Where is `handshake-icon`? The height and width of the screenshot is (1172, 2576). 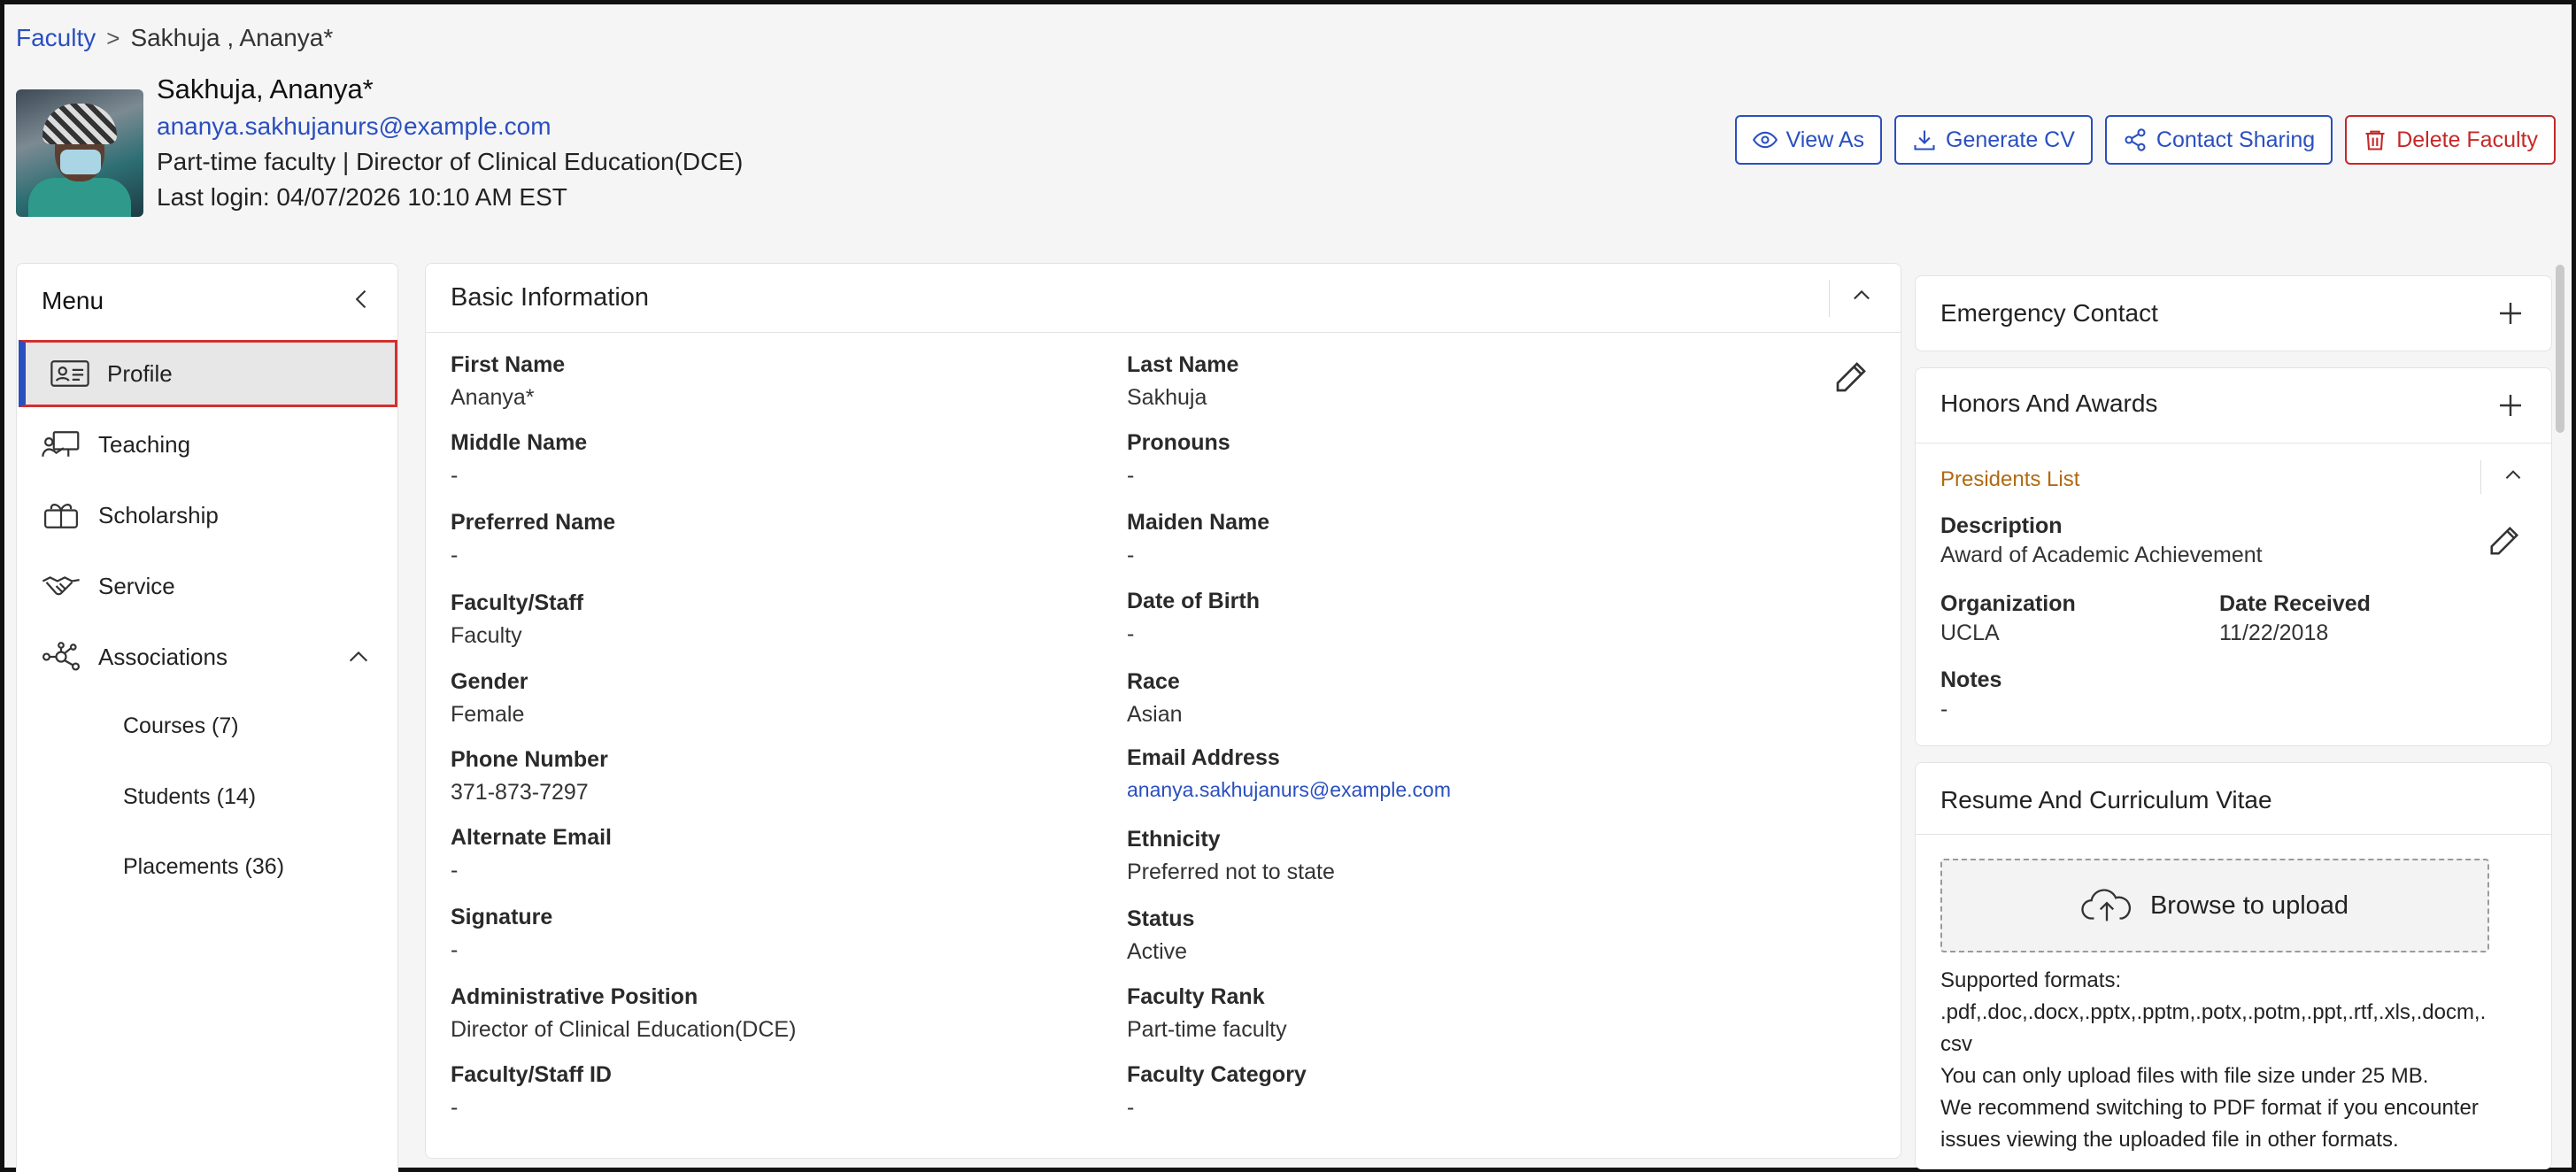 handshake-icon is located at coordinates (61, 586).